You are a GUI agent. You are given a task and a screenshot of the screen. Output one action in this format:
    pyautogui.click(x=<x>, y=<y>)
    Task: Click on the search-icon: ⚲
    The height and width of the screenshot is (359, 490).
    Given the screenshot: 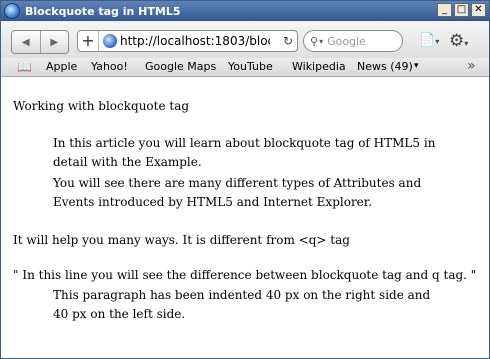 What is the action you would take?
    pyautogui.click(x=314, y=41)
    